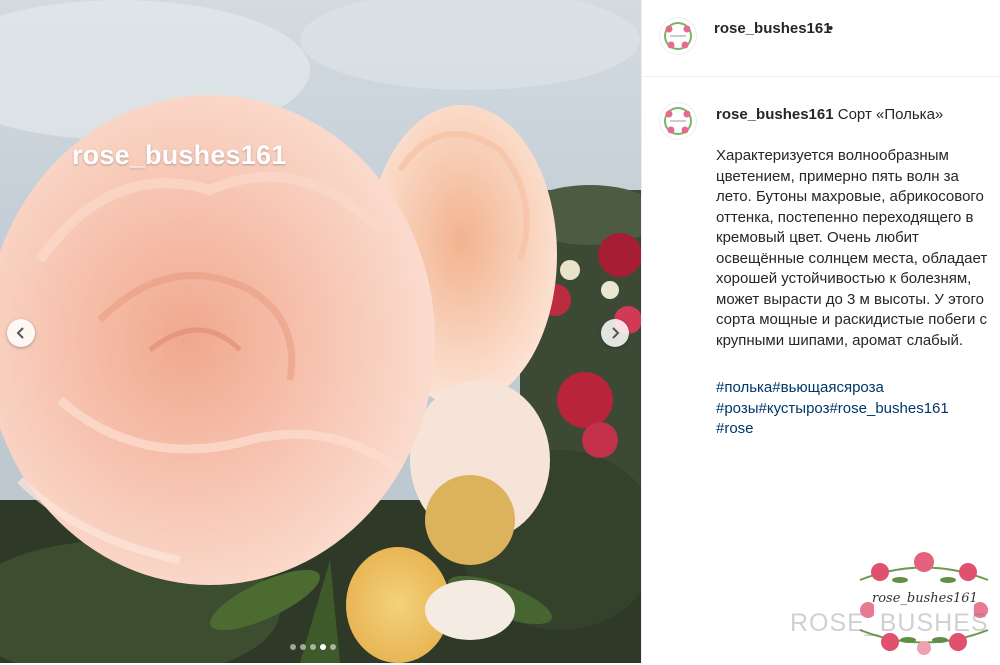  I want to click on carousel-prev-button, so click(21, 333).